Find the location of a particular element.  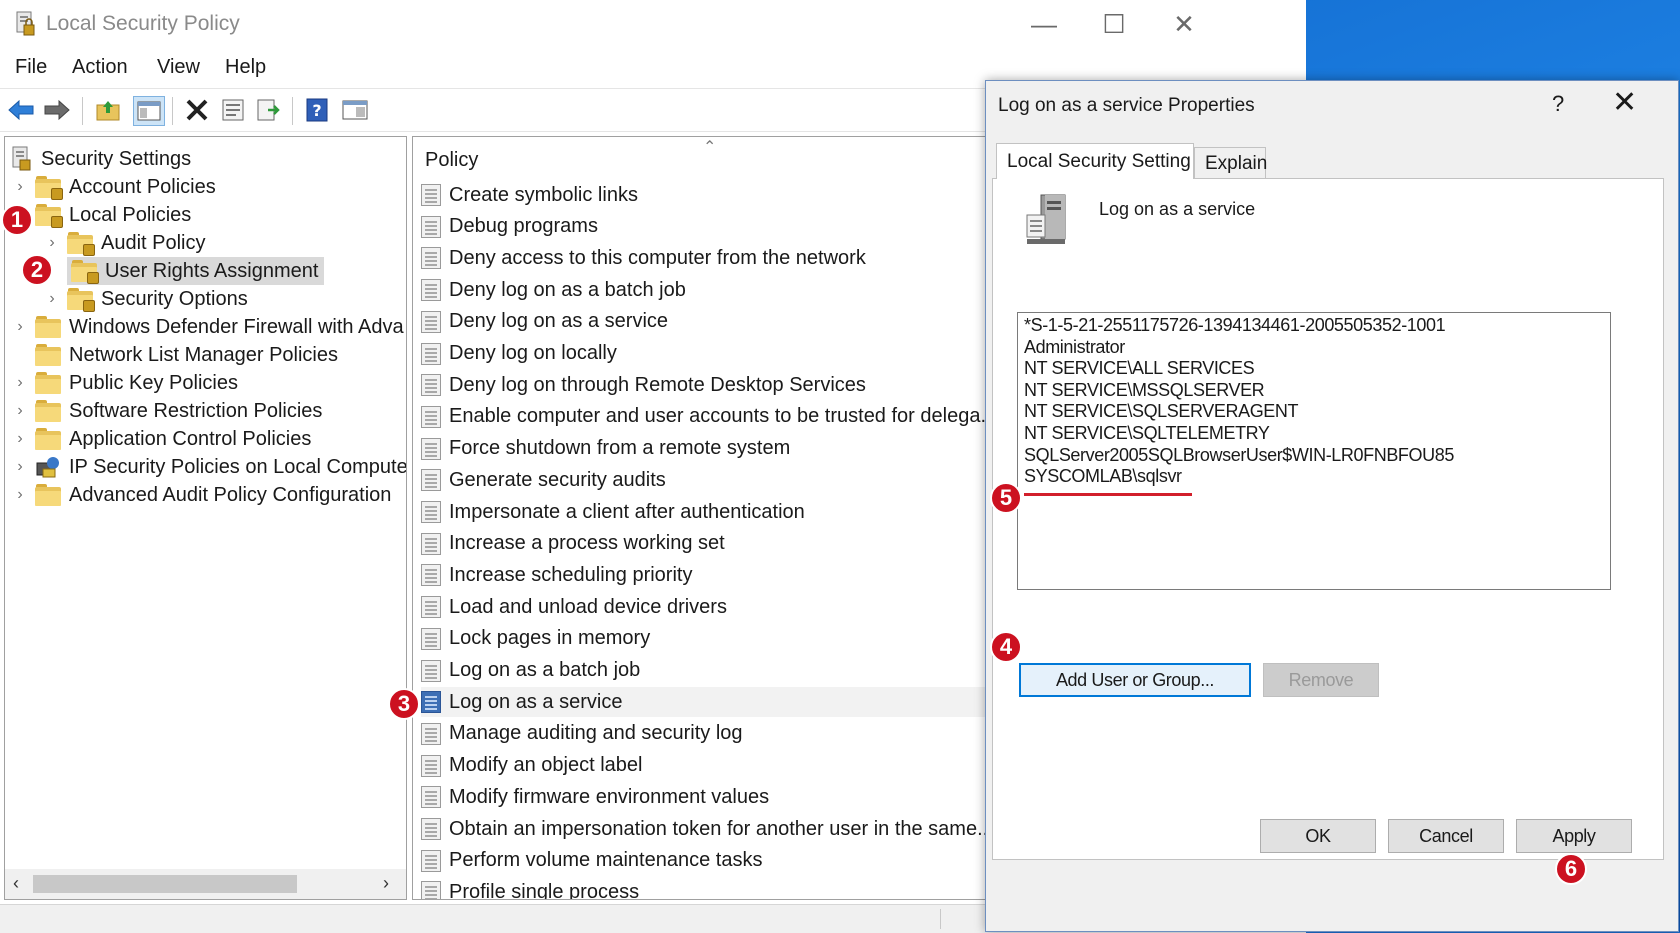

tree-item-public-key: › Public Key Policies is located at coordinates (125, 383).